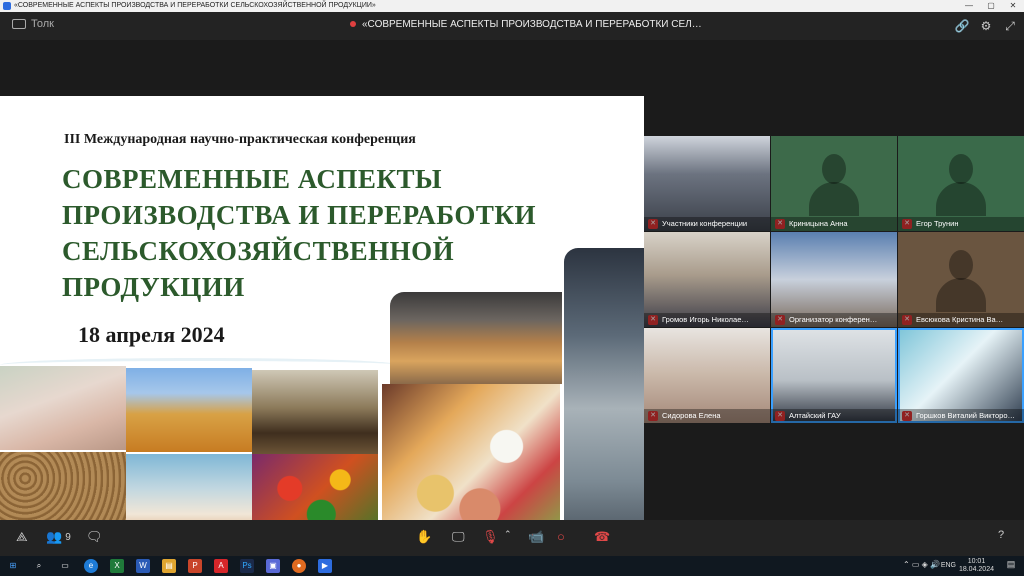 The height and width of the screenshot is (576, 1024). Describe the element at coordinates (315, 412) in the screenshot. I see `cows-photo` at that location.